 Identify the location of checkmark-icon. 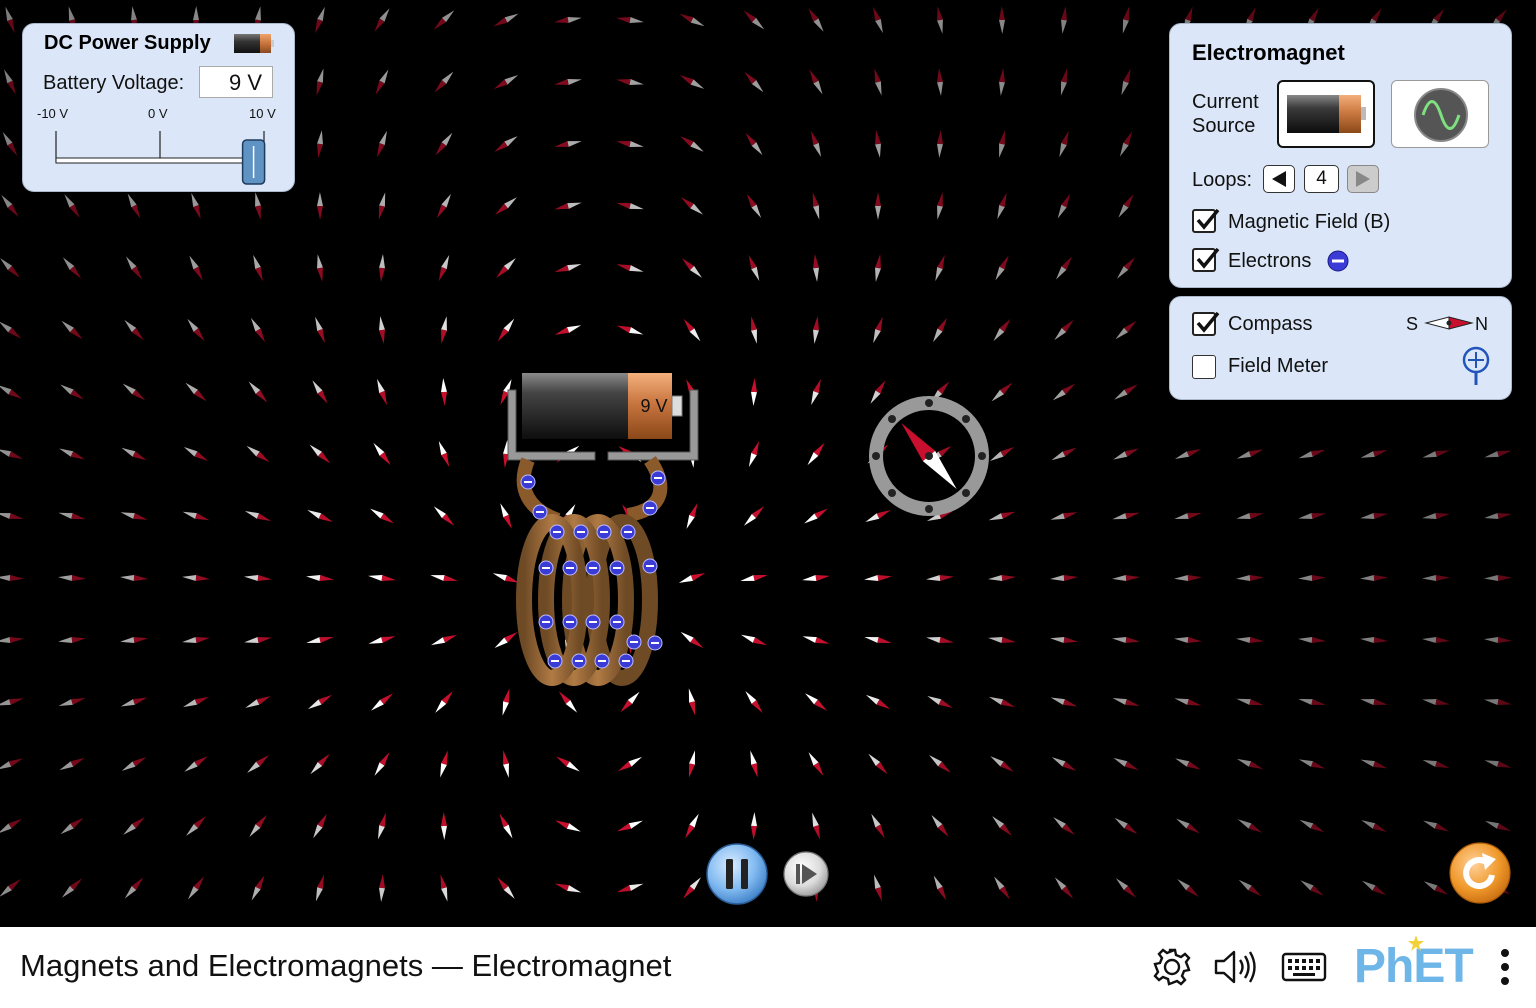
(1208, 219).